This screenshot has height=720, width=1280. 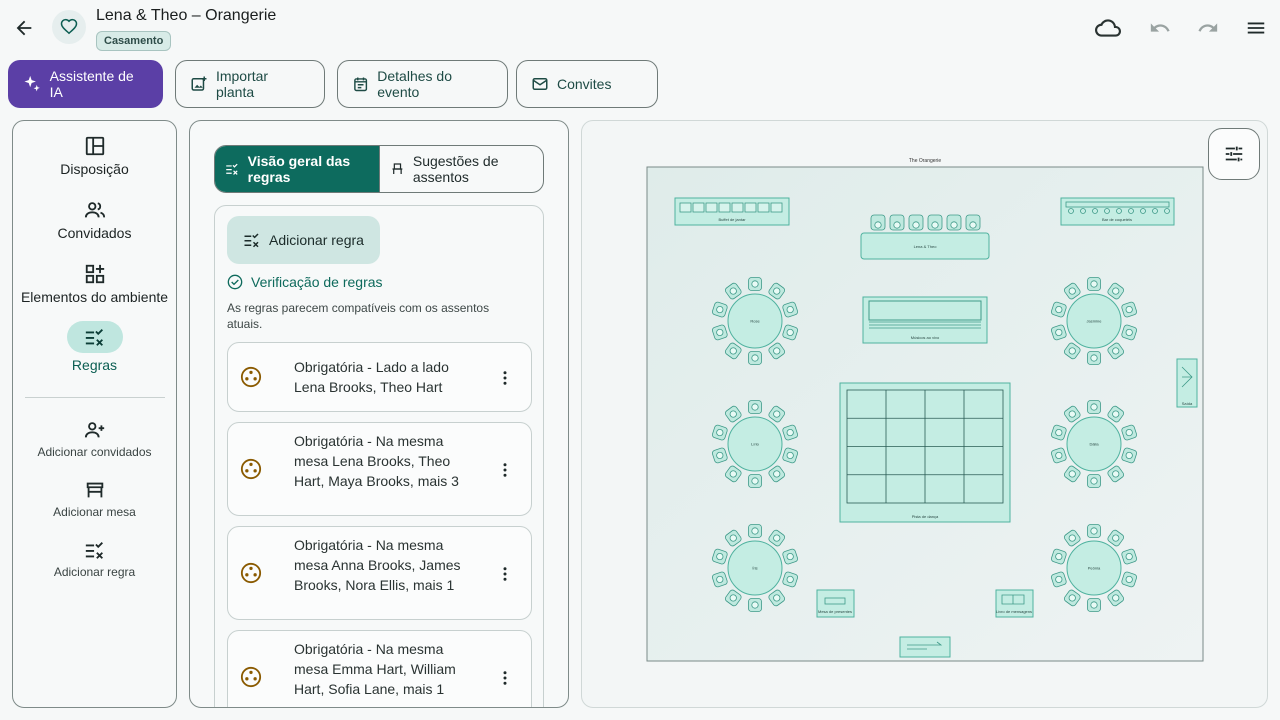 What do you see at coordinates (925, 161) in the screenshot?
I see `venue-name: The Orangerie` at bounding box center [925, 161].